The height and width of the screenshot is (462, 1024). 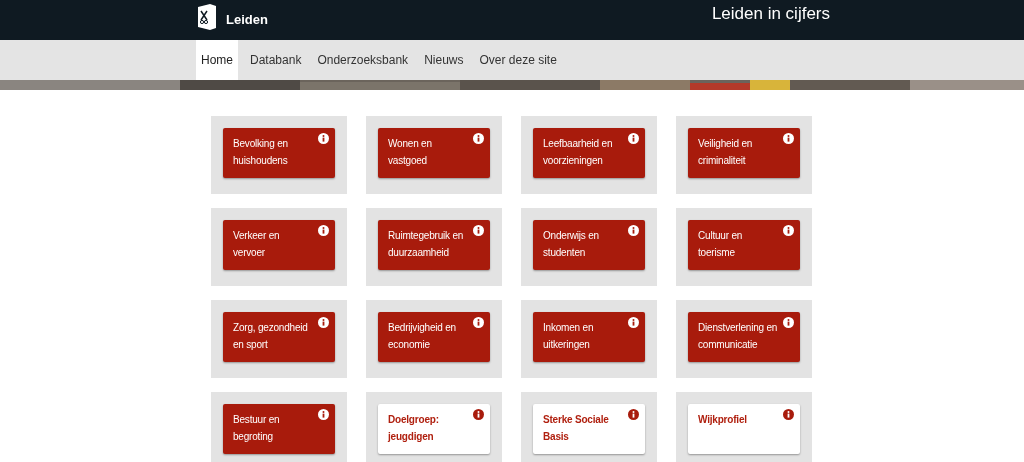 What do you see at coordinates (247, 20) in the screenshot?
I see `logo-text: Leiden` at bounding box center [247, 20].